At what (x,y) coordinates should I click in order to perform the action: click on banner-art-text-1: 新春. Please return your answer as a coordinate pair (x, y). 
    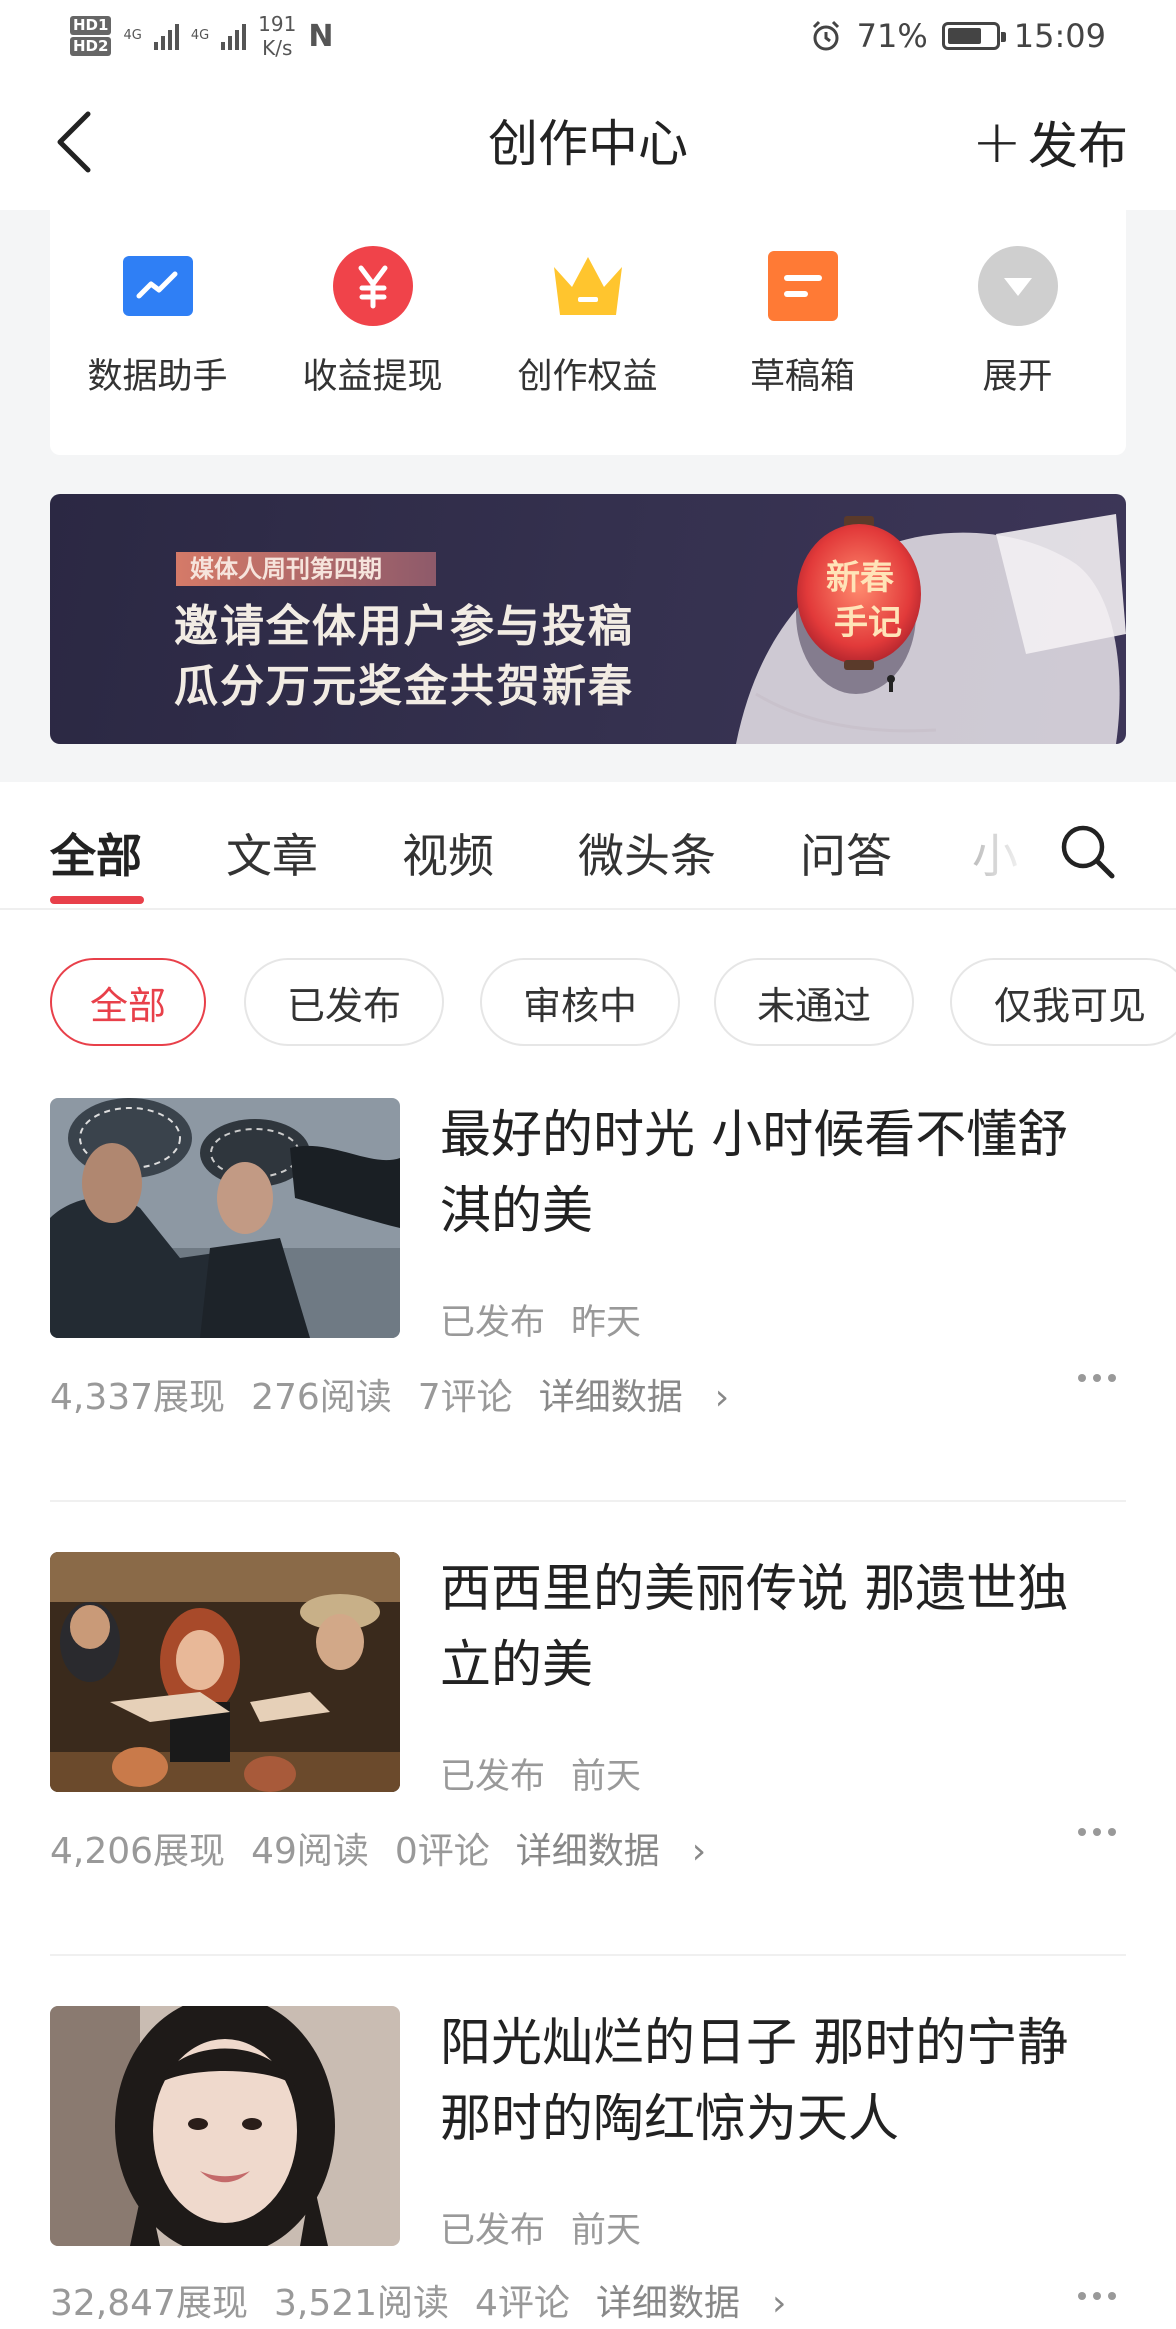
    Looking at the image, I should click on (860, 578).